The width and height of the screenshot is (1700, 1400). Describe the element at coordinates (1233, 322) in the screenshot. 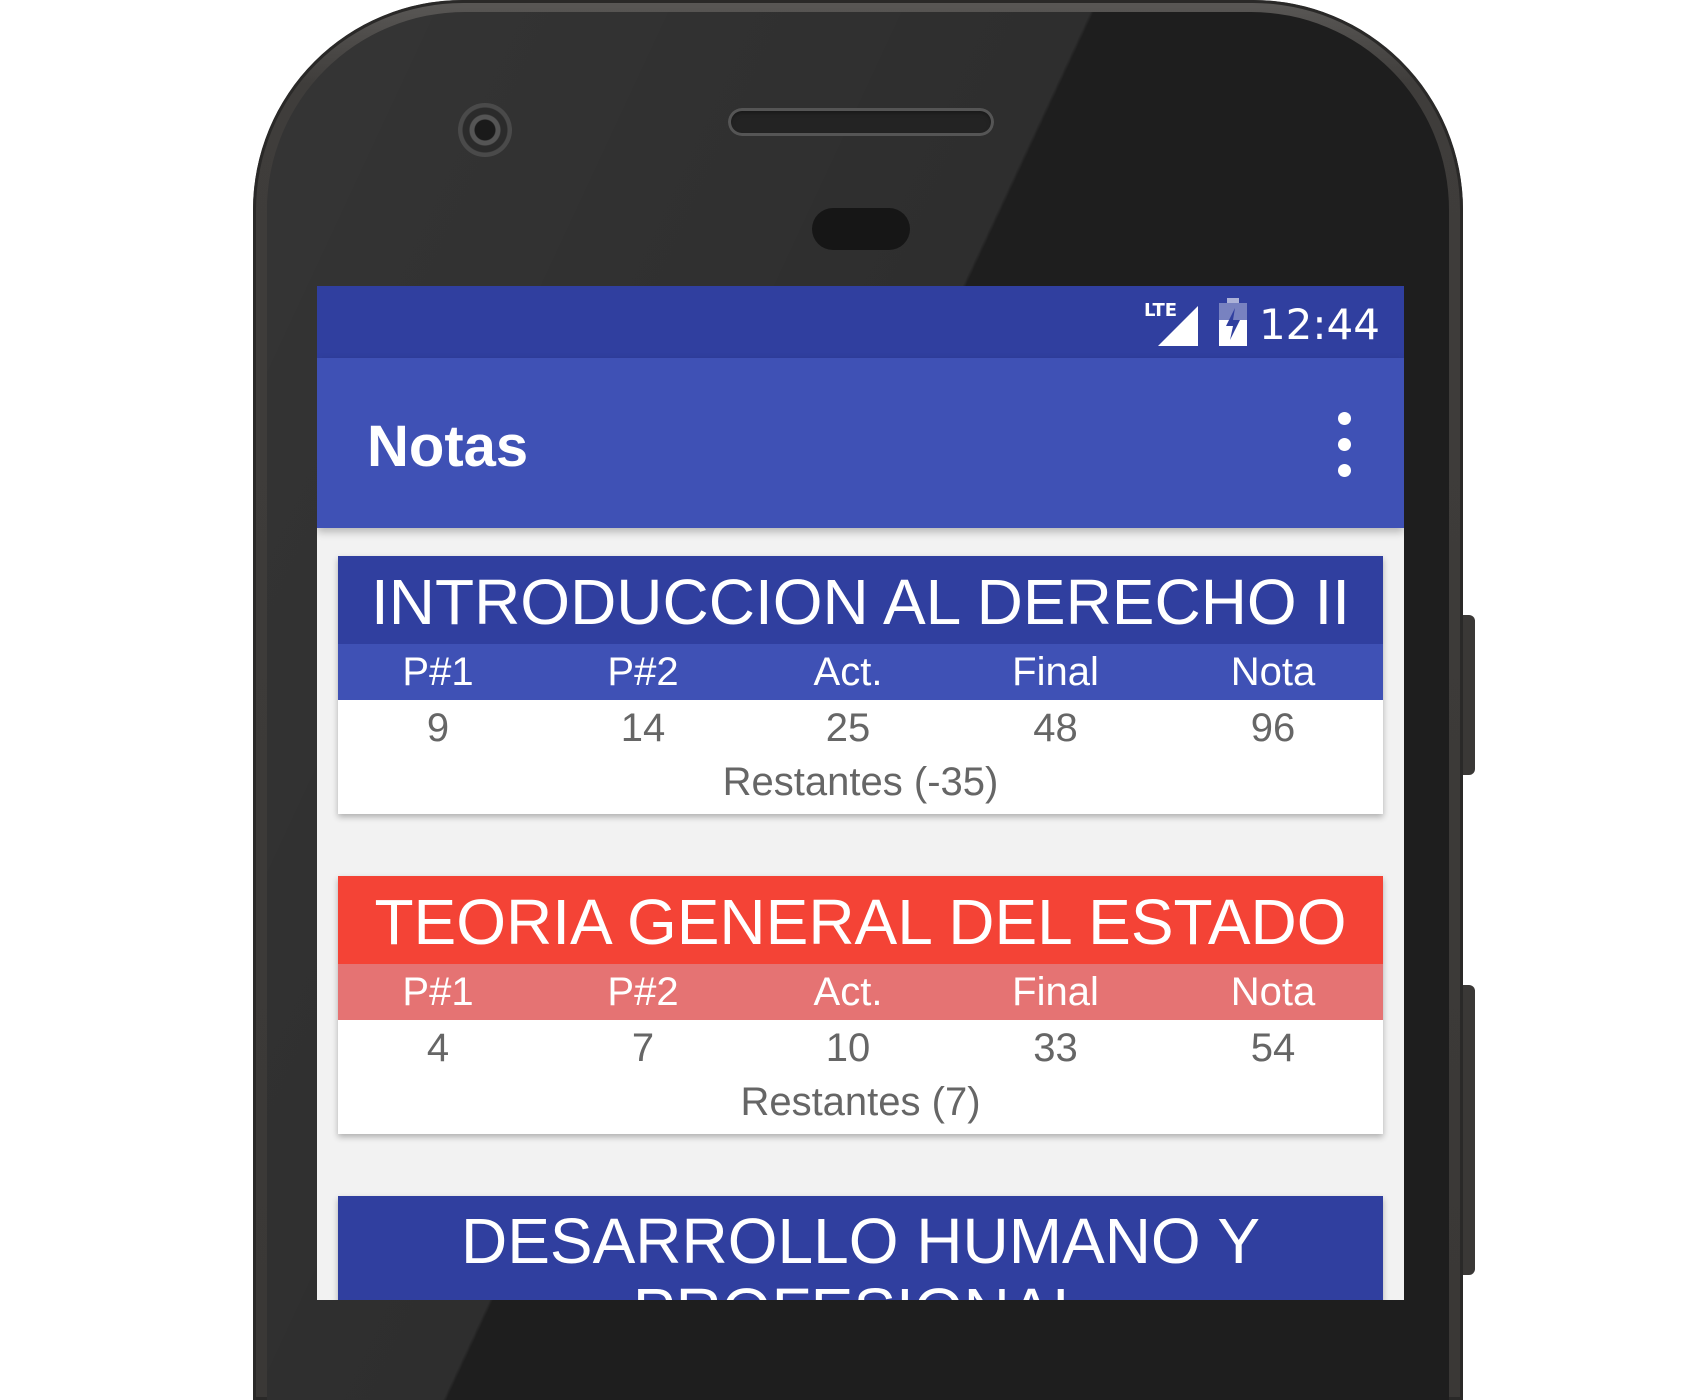

I see `battery-charging-icon` at that location.